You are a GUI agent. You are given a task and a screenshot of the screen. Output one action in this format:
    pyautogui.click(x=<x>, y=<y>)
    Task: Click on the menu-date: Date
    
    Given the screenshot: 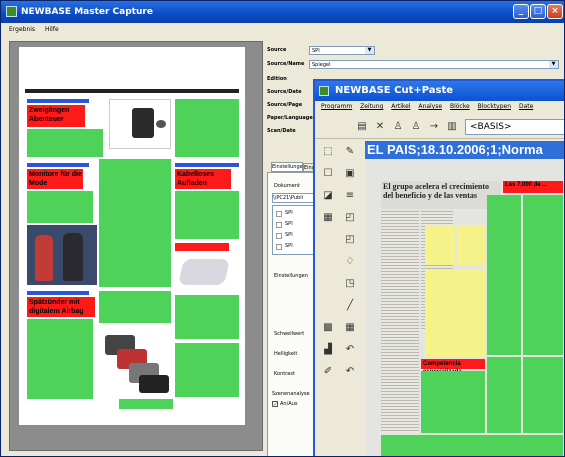 What is the action you would take?
    pyautogui.click(x=526, y=106)
    